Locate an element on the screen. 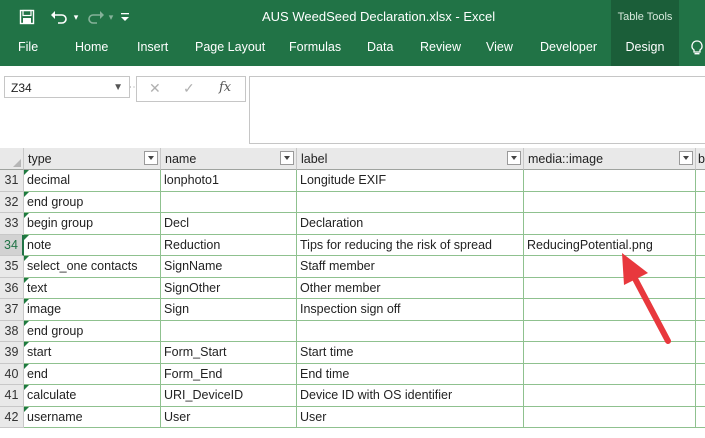  row-header: 36 is located at coordinates (12, 288).